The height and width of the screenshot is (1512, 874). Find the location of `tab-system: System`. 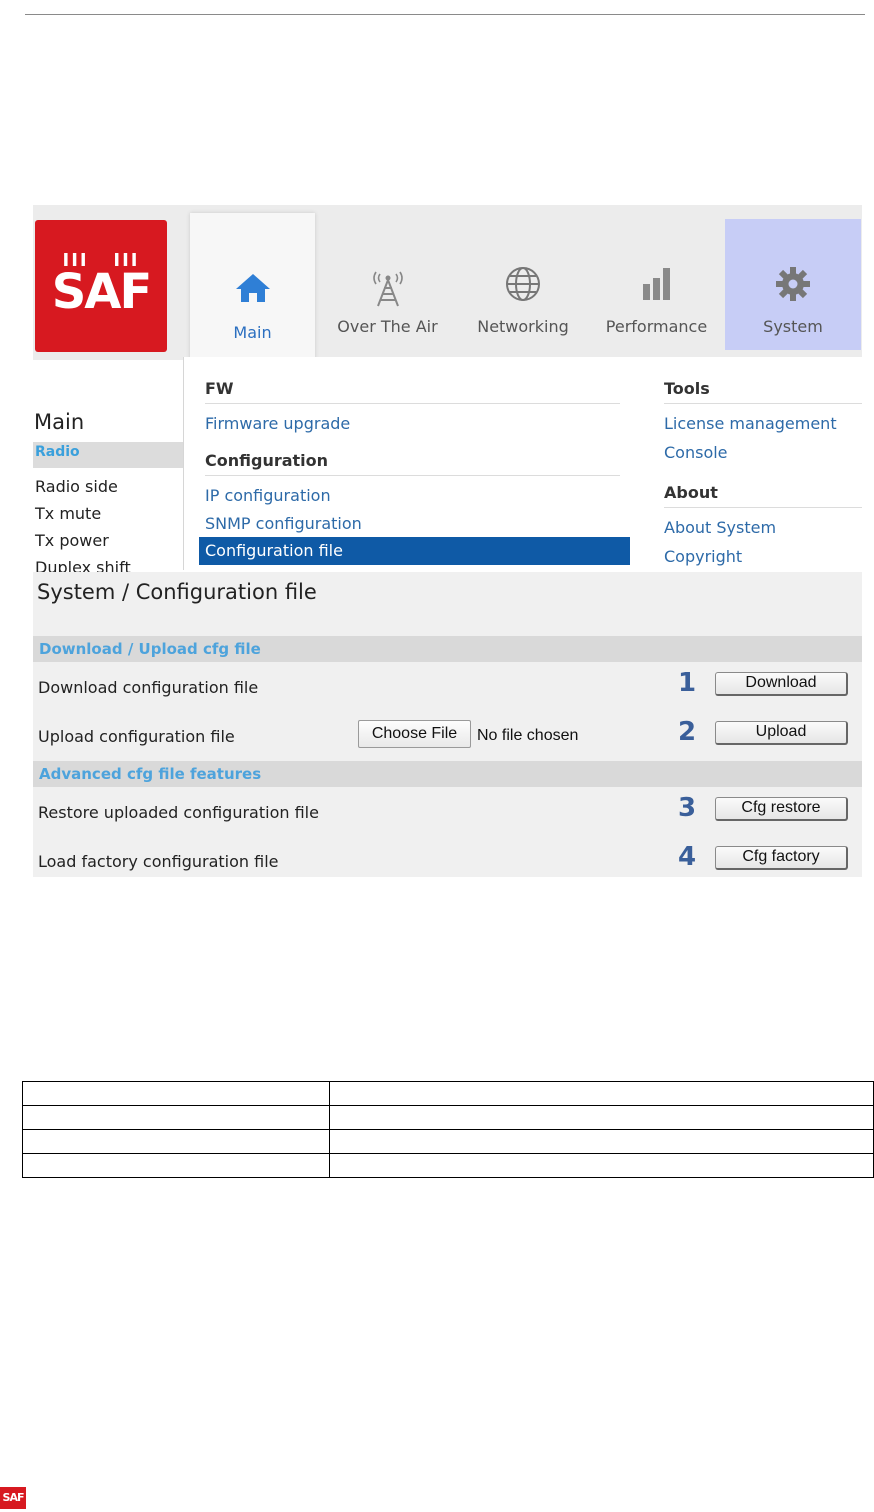

tab-system: System is located at coordinates (793, 284).